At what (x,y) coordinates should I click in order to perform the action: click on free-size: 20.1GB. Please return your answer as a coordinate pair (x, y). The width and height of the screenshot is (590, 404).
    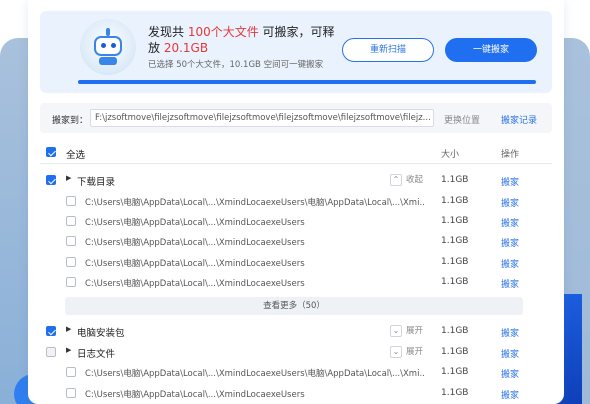
    Looking at the image, I should click on (186, 48).